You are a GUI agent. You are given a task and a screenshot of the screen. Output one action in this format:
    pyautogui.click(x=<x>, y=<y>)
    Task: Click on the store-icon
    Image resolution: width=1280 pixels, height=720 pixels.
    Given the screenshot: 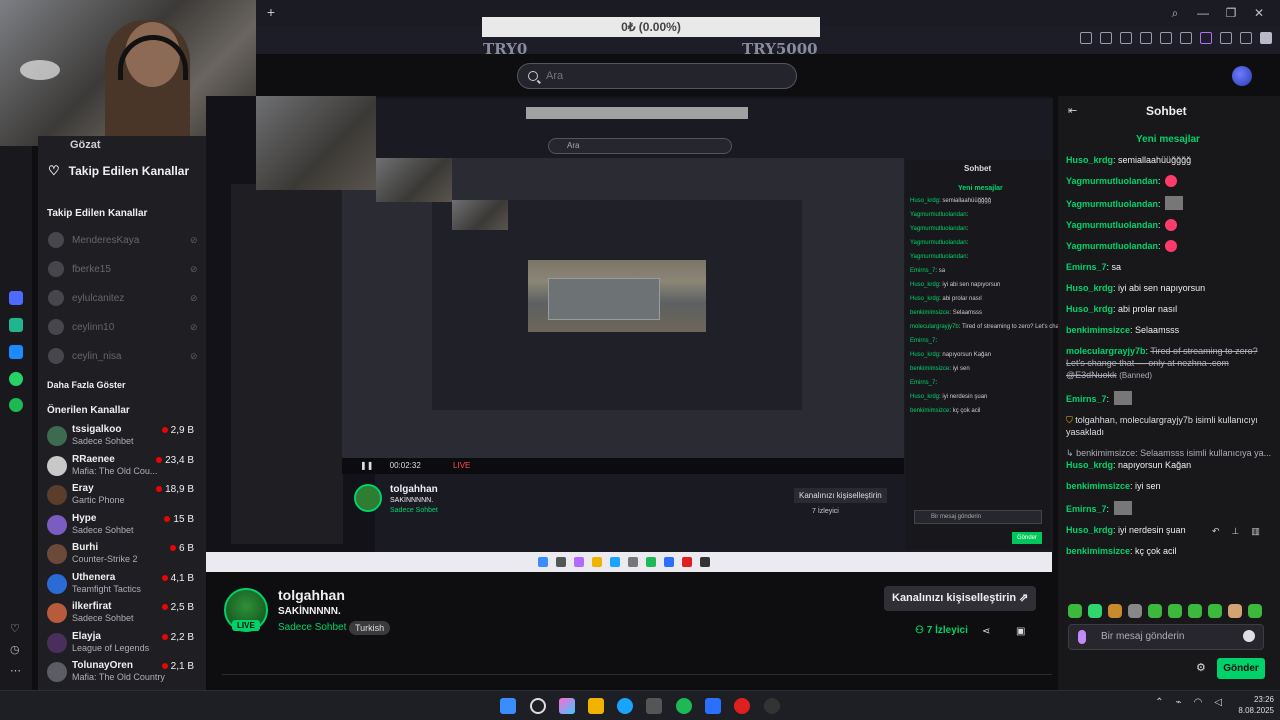 What is the action you would take?
    pyautogui.click(x=654, y=706)
    